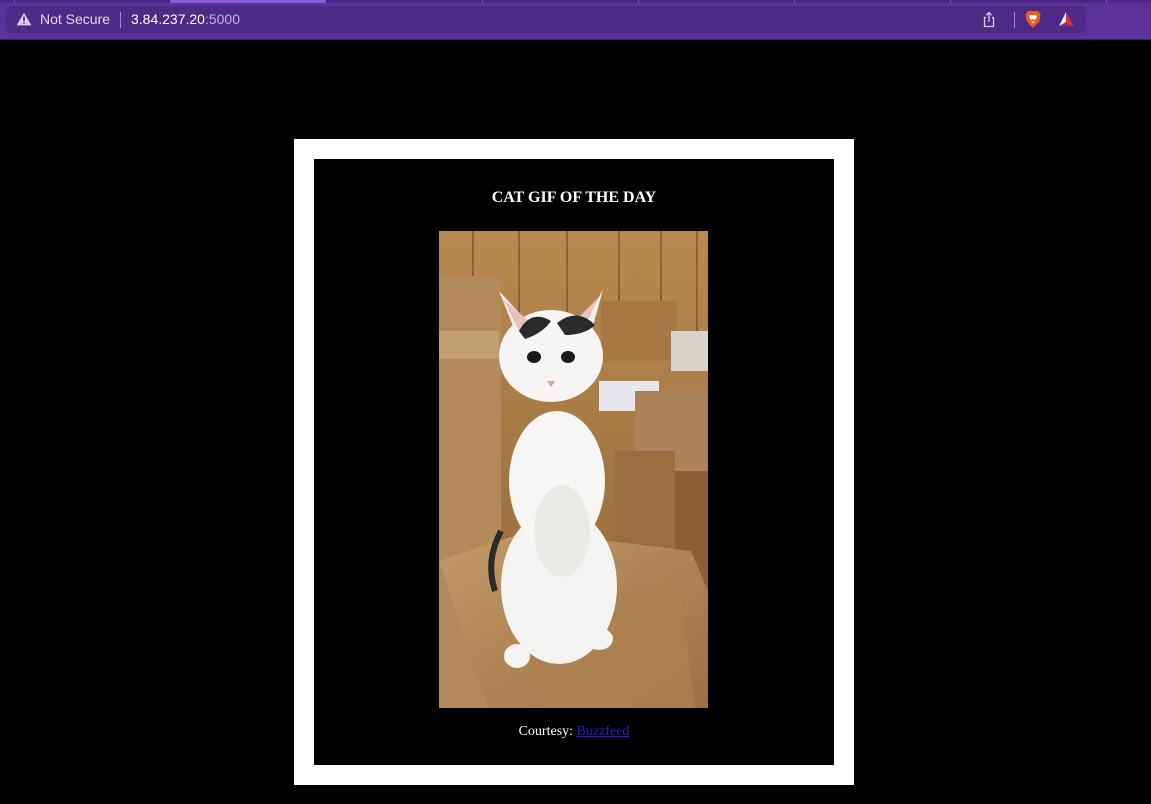  What do you see at coordinates (1033, 19) in the screenshot?
I see `brave-shields-icon` at bounding box center [1033, 19].